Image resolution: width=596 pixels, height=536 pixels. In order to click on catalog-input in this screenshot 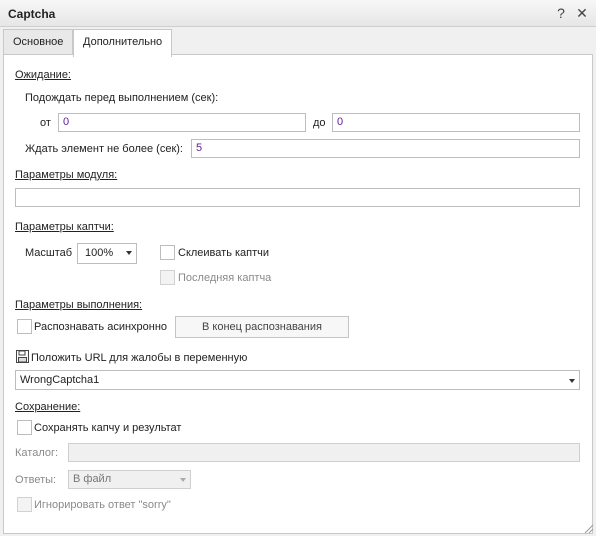, I will do `click(324, 452)`.